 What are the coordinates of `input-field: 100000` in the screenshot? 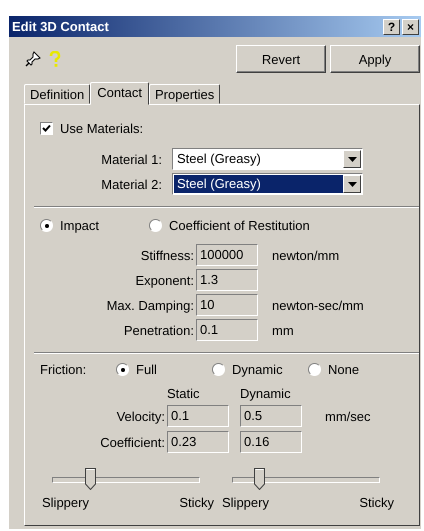 It's located at (227, 255).